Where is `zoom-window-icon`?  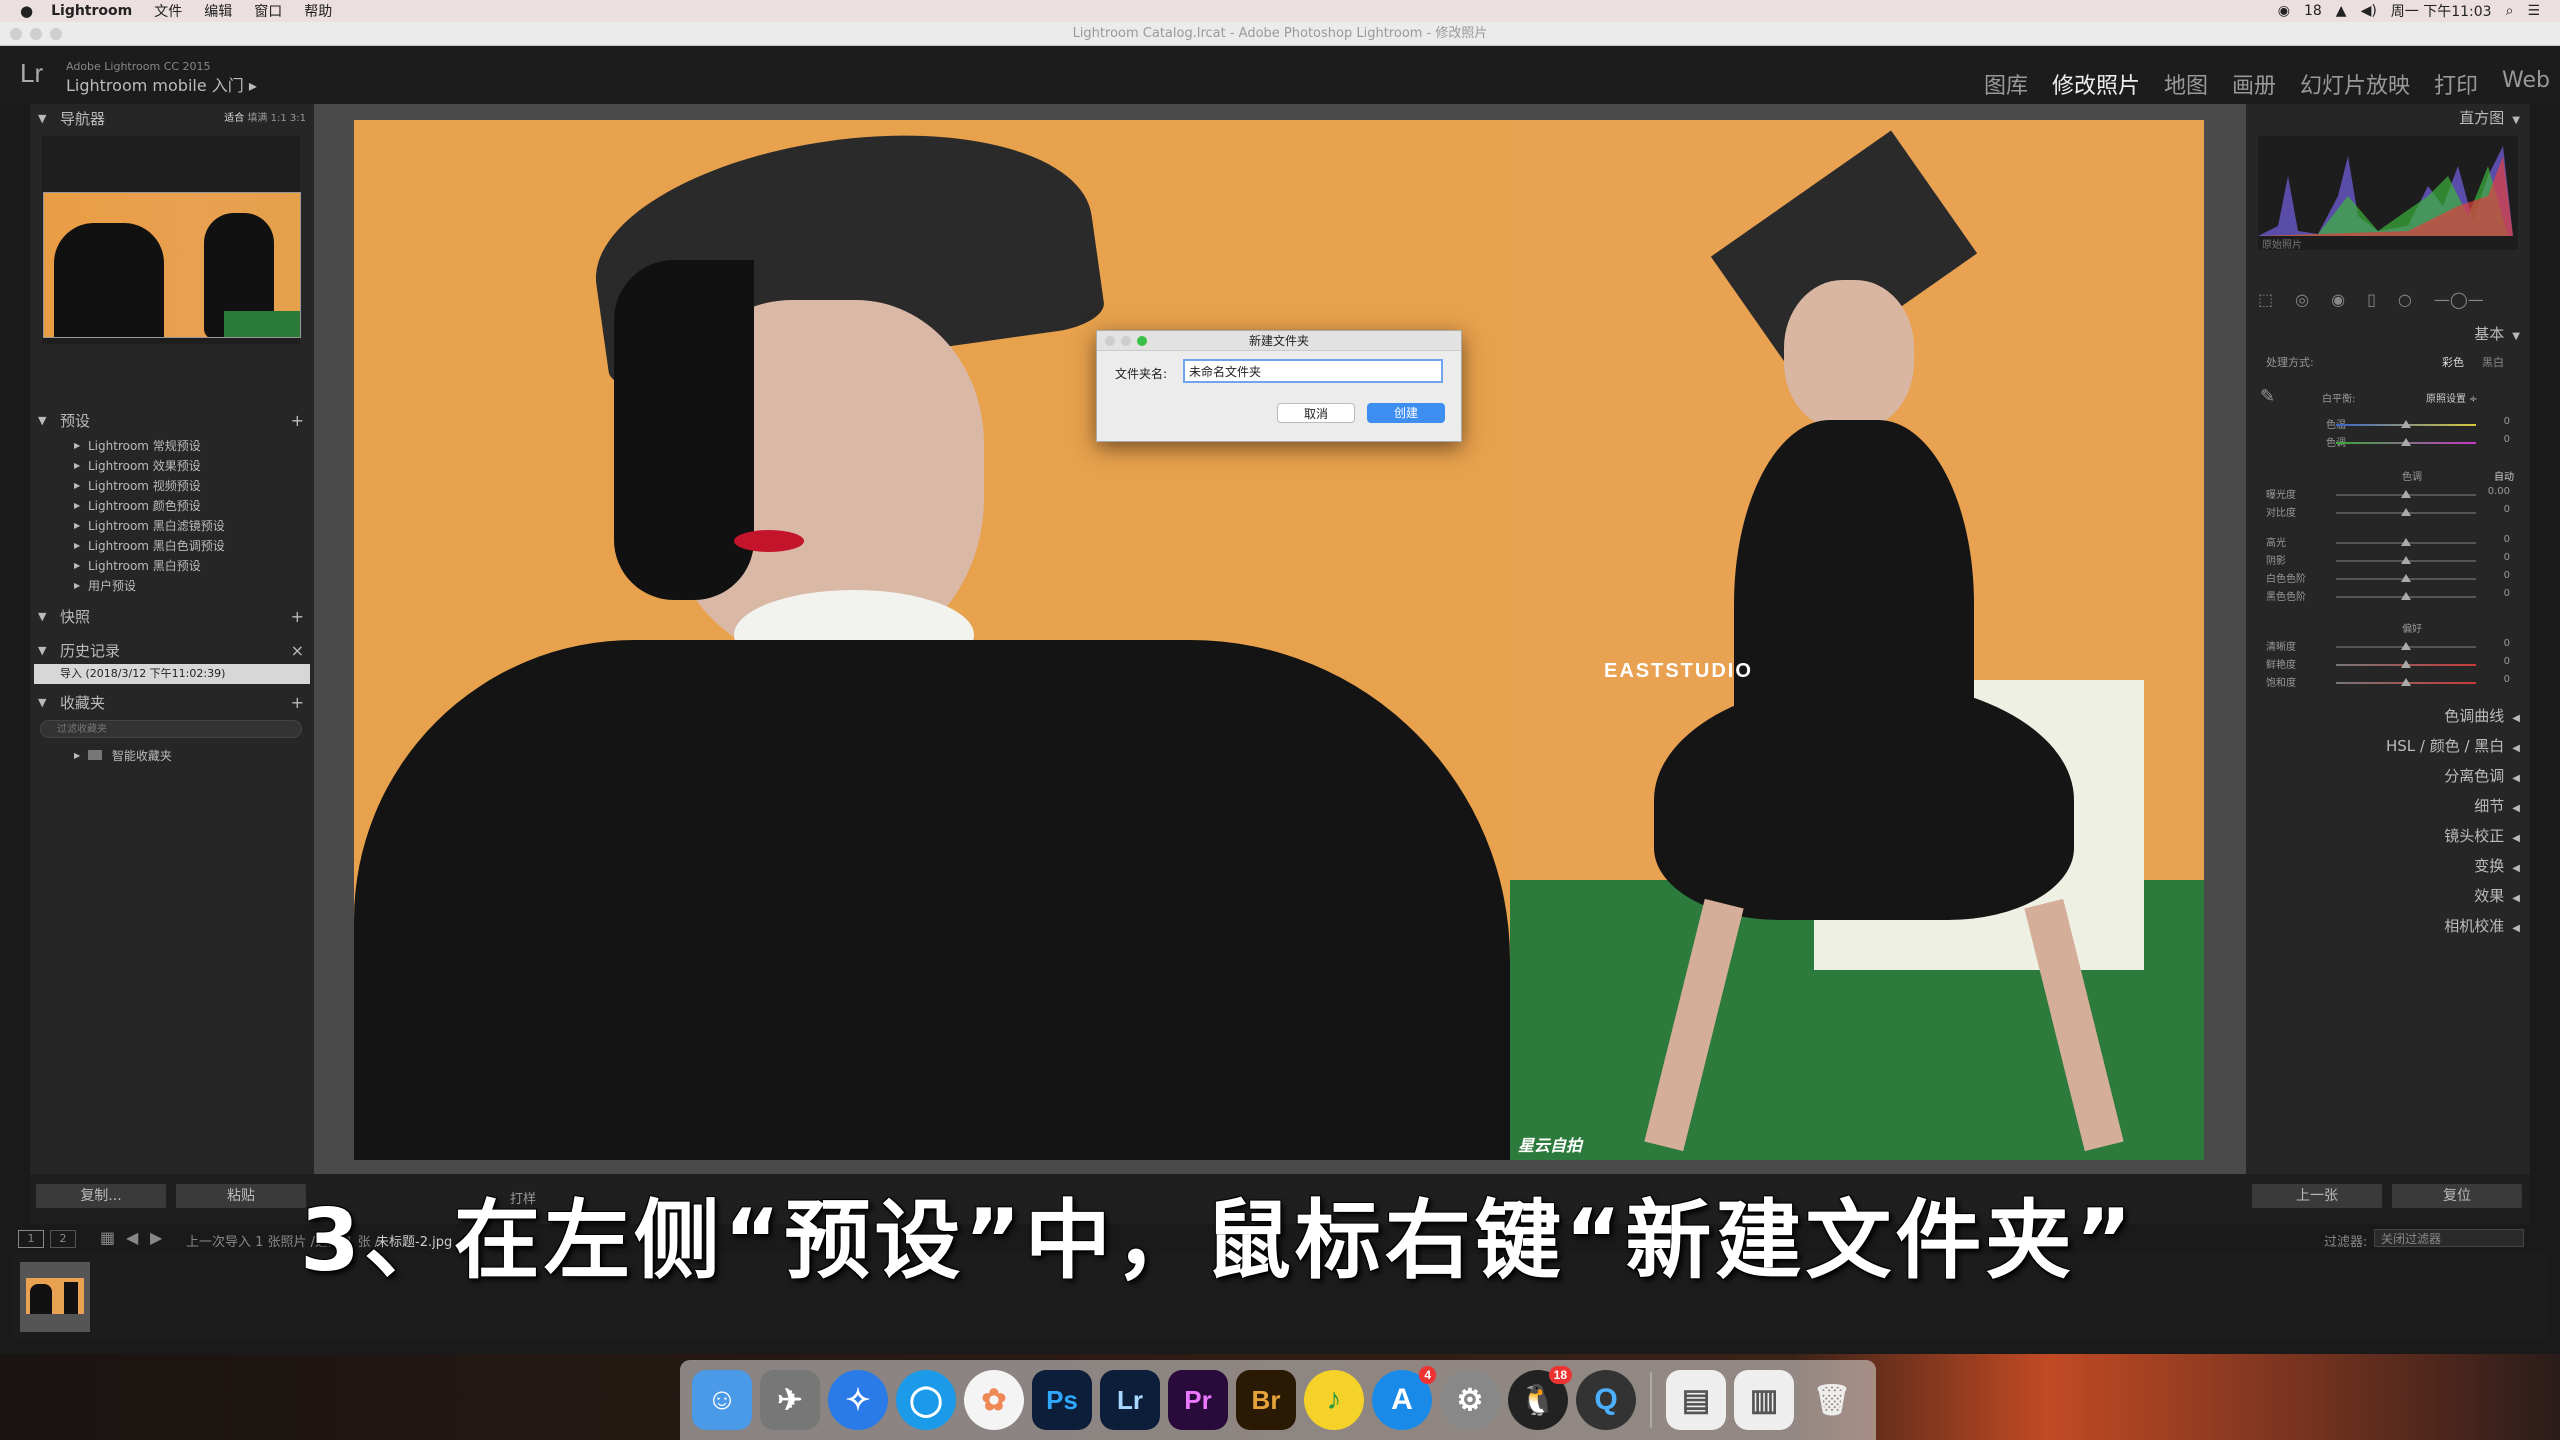
zoom-window-icon is located at coordinates (56, 34).